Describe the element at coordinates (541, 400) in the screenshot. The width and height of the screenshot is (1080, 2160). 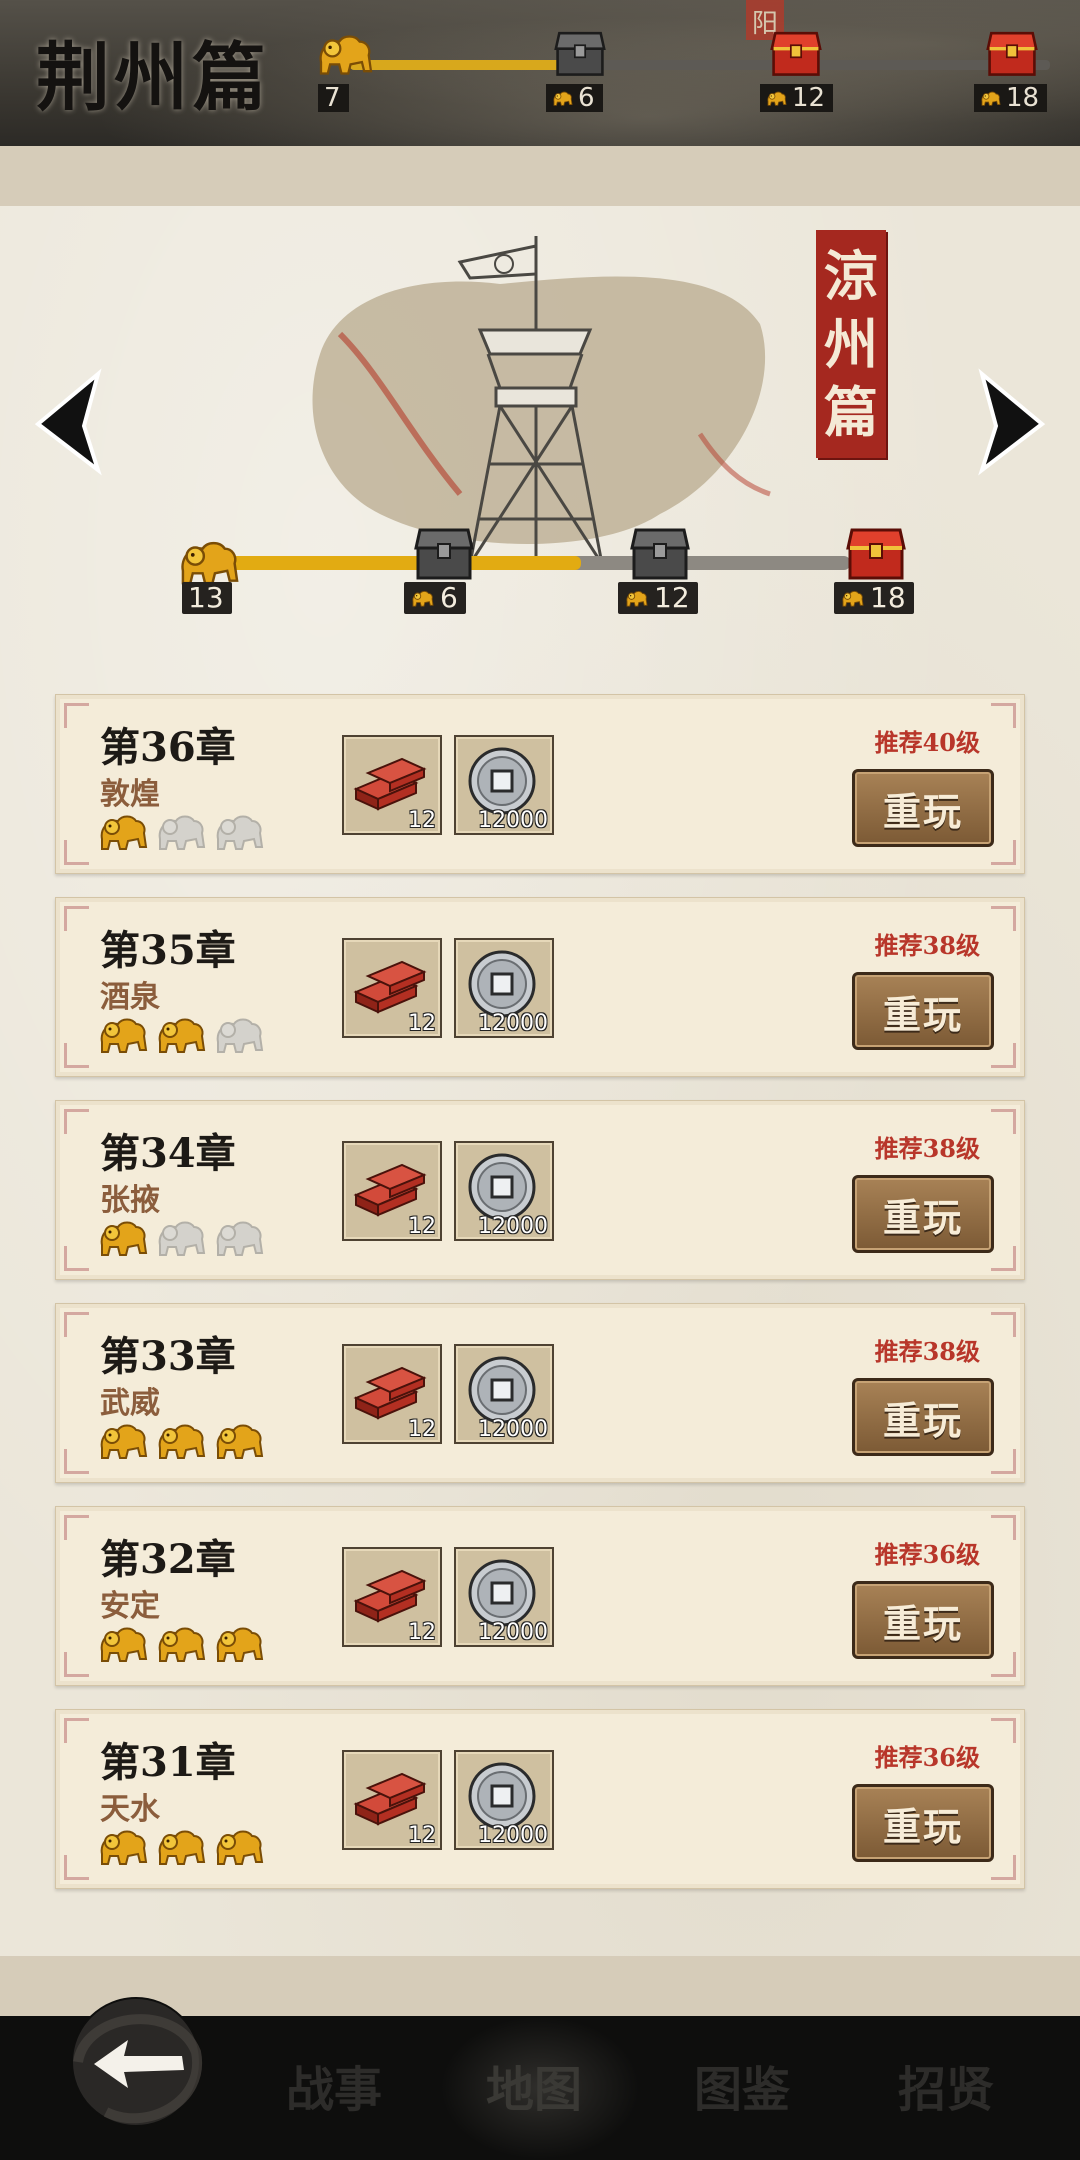
I see `watchtower-illustration` at that location.